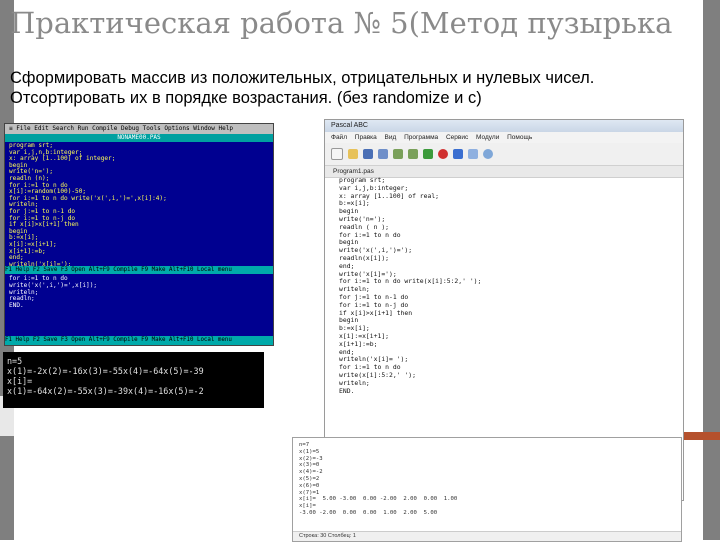 Image resolution: width=720 pixels, height=542 pixels. I want to click on step-icon, so click(473, 154).